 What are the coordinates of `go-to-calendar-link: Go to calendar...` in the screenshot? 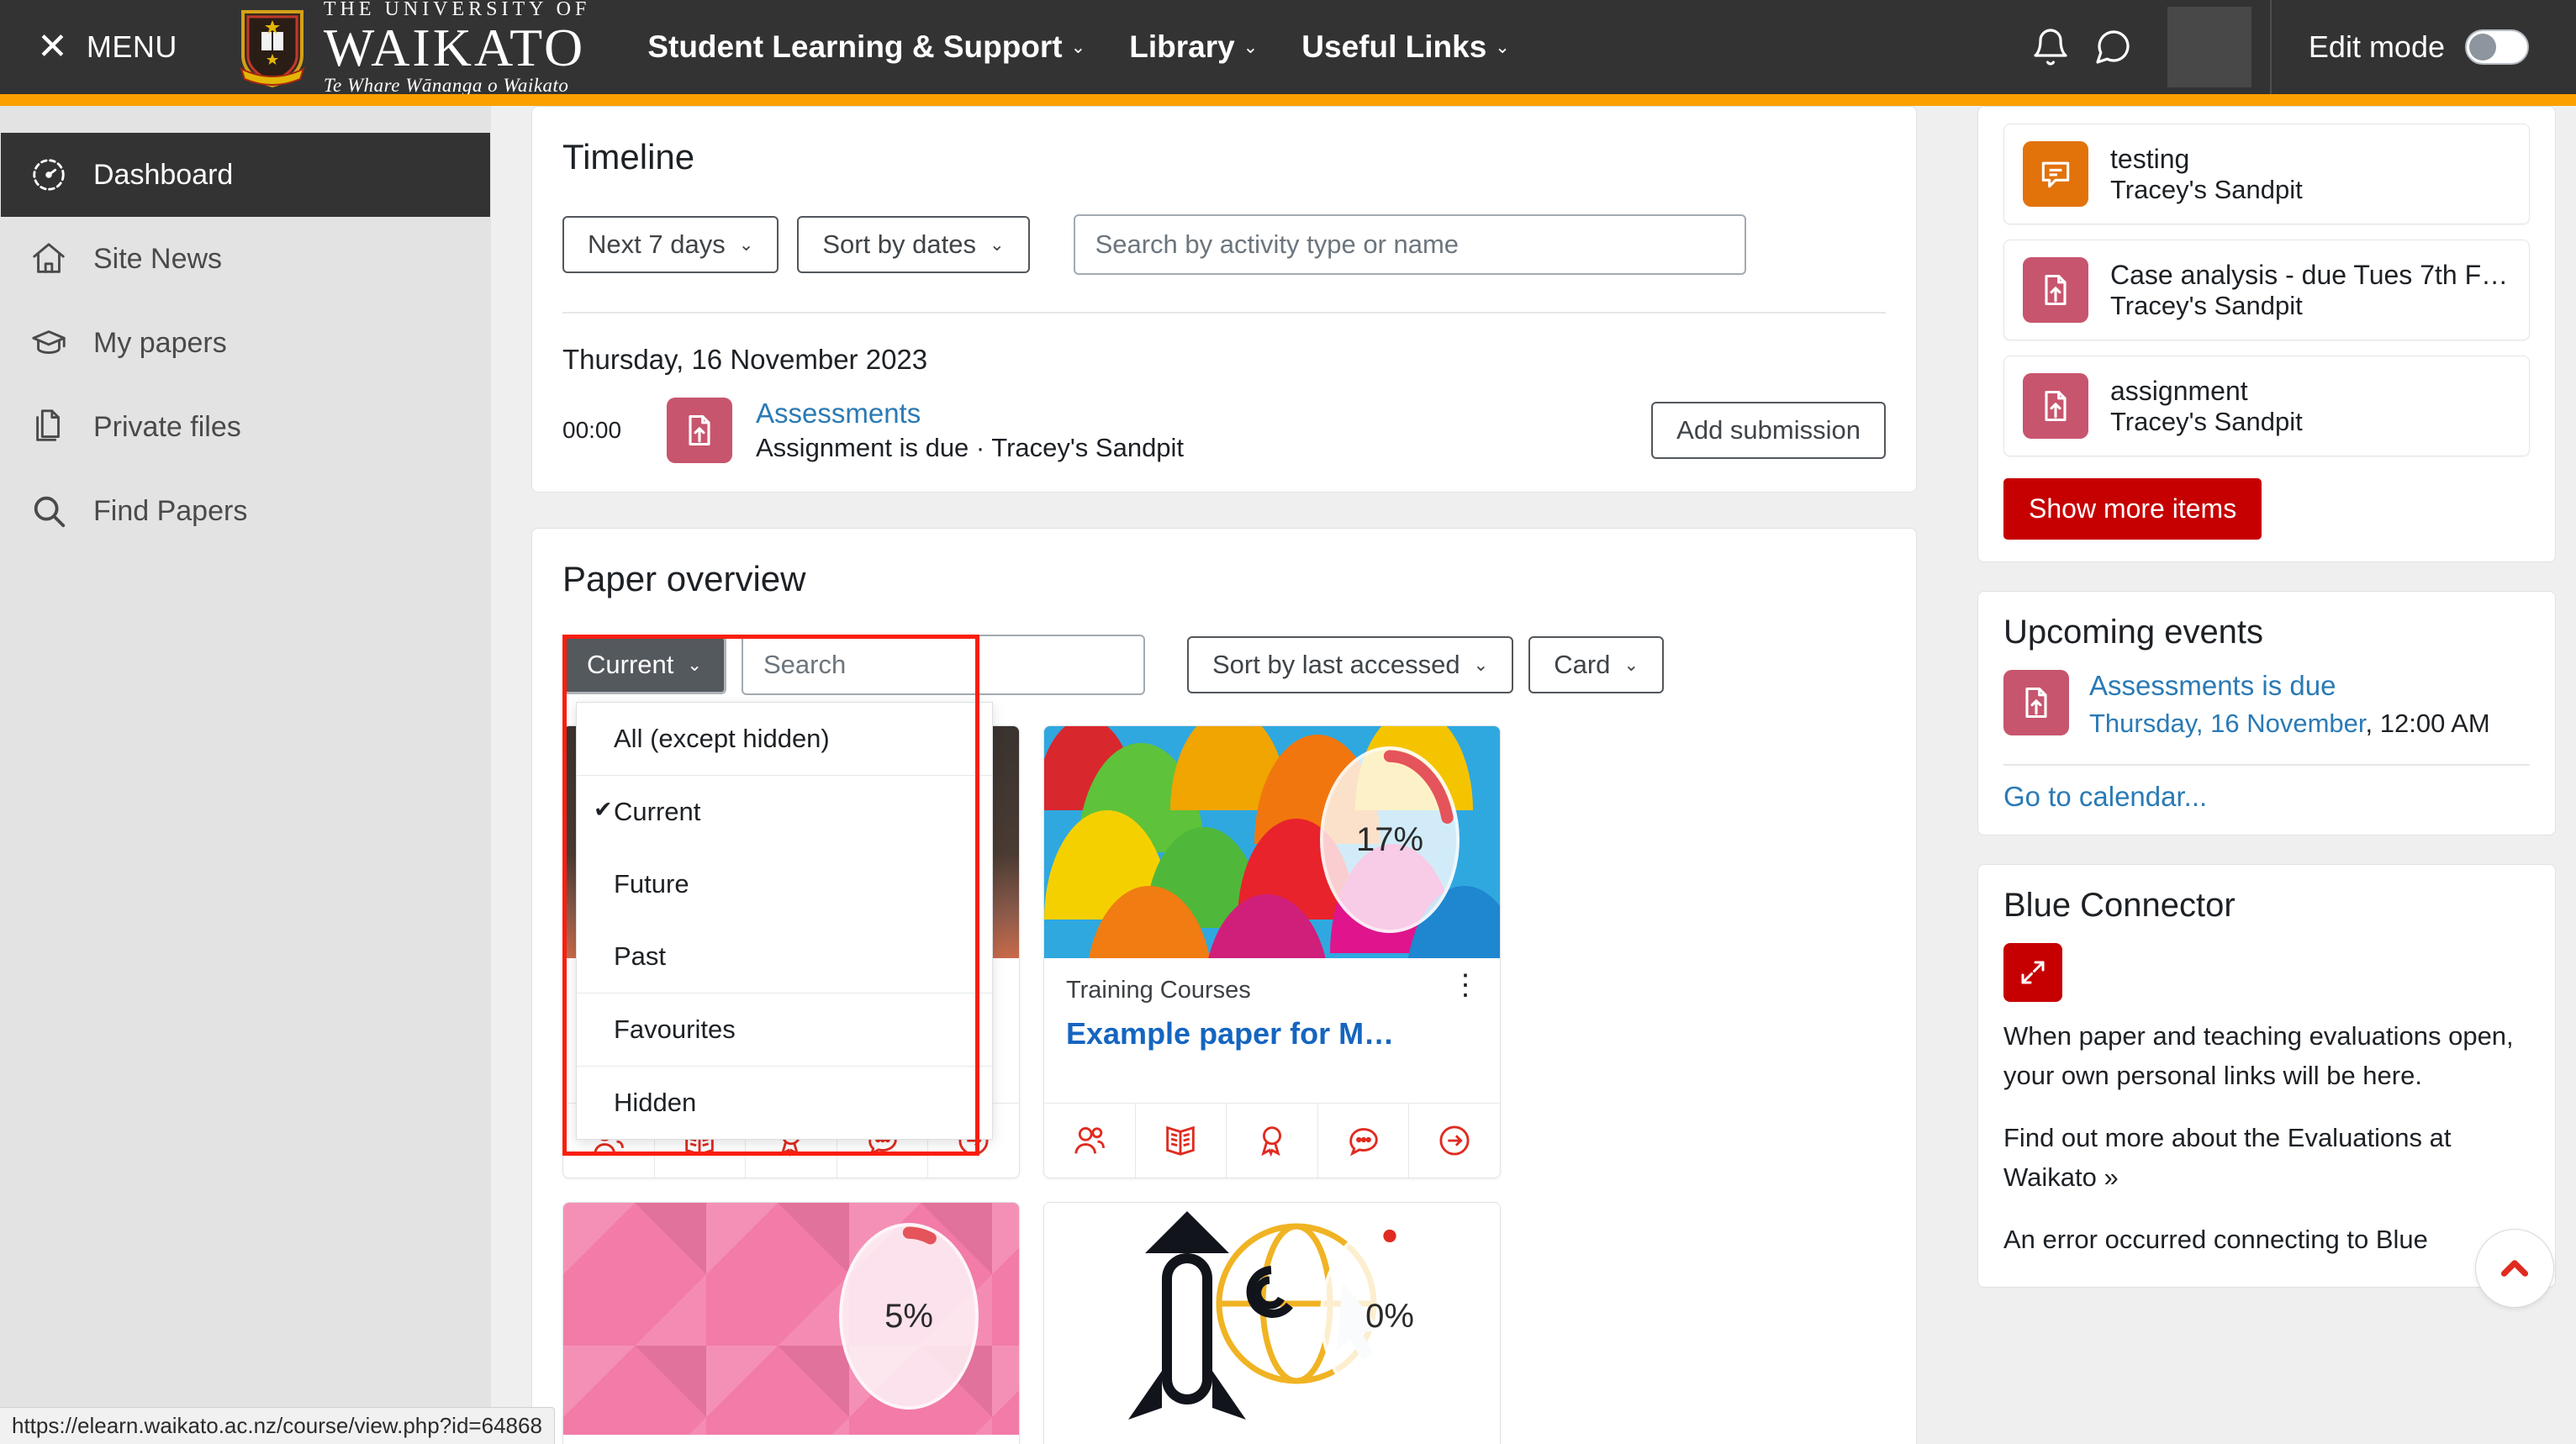 It's located at (2267, 797).